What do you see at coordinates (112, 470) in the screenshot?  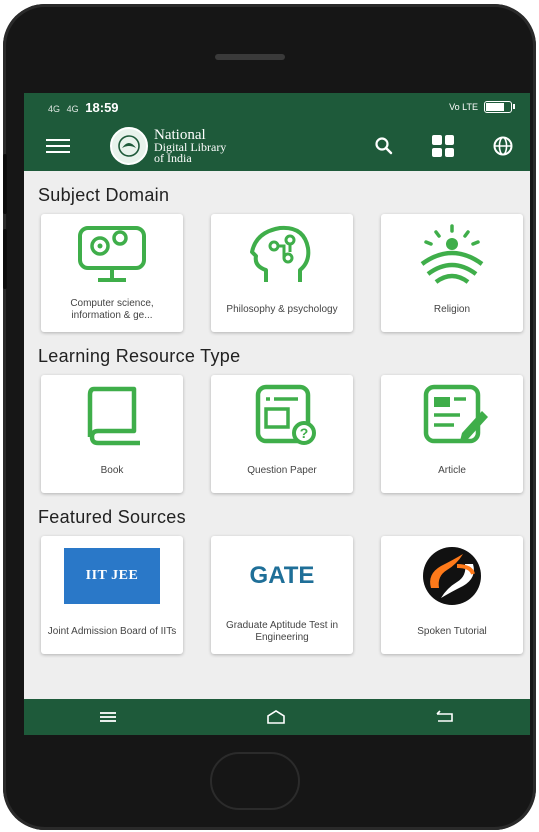 I see `card-label: Book` at bounding box center [112, 470].